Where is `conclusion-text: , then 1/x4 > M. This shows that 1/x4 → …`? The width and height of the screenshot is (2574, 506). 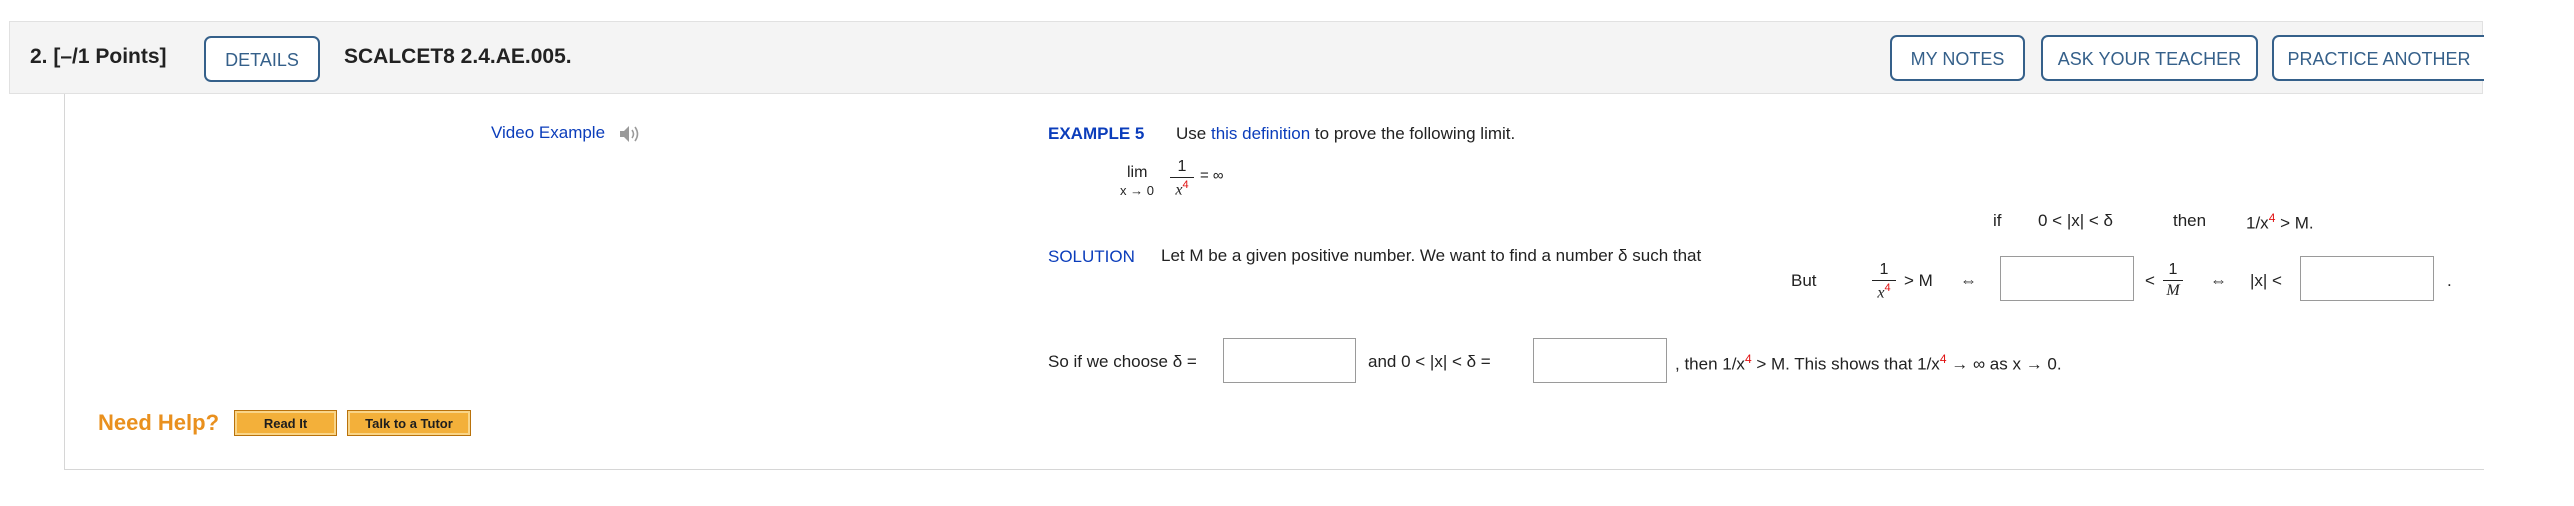 conclusion-text: , then 1/x4 > M. This shows that 1/x4 → … is located at coordinates (1868, 363).